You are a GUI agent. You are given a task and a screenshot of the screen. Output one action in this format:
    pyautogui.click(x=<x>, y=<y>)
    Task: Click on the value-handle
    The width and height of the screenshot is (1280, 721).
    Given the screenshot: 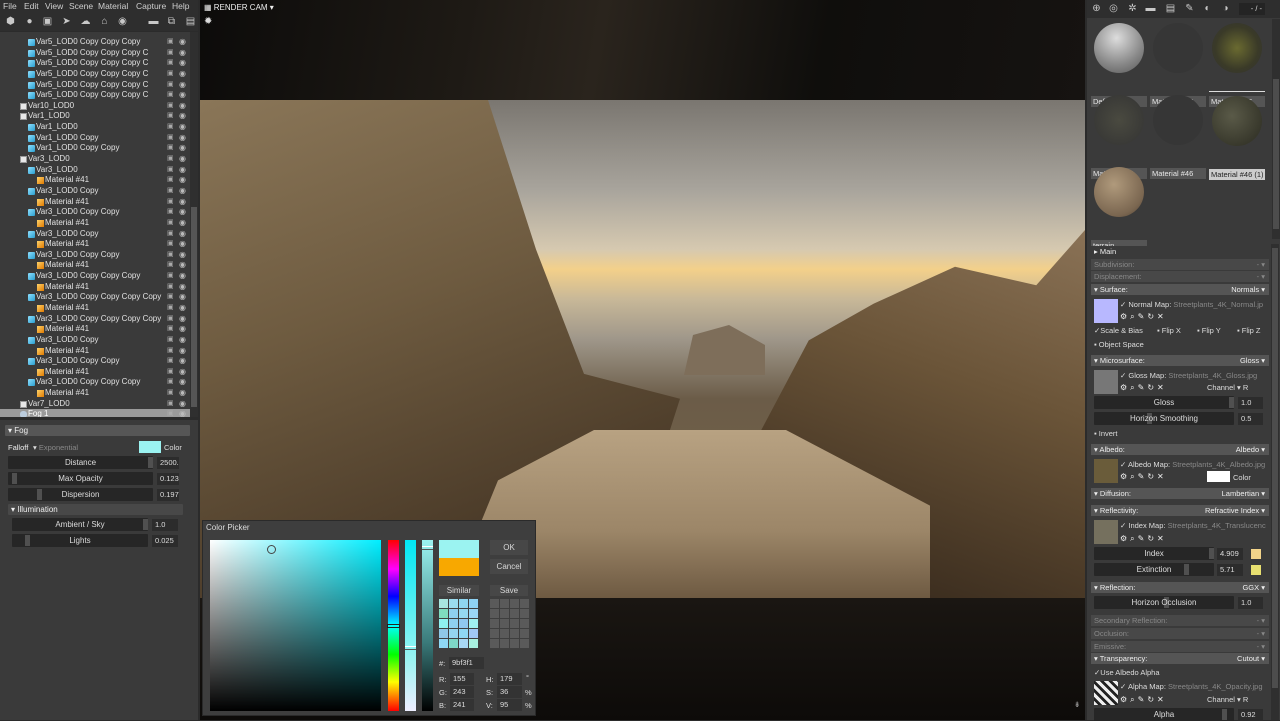 What is the action you would take?
    pyautogui.click(x=427, y=548)
    